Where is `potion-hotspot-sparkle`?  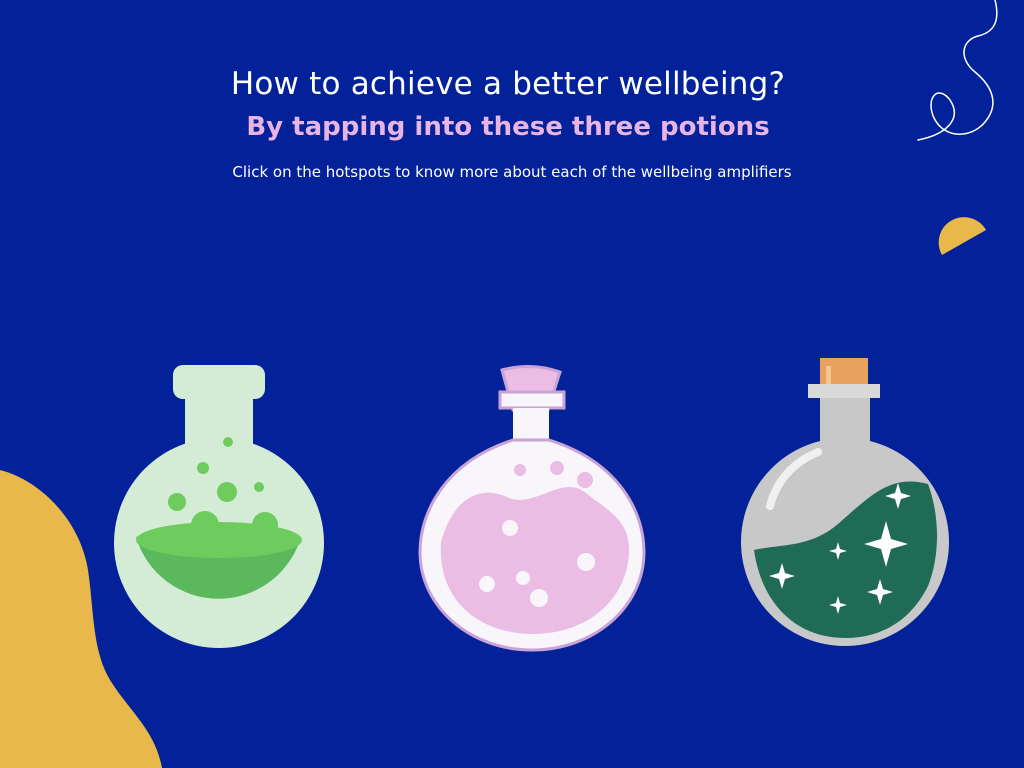 potion-hotspot-sparkle is located at coordinates (846, 502).